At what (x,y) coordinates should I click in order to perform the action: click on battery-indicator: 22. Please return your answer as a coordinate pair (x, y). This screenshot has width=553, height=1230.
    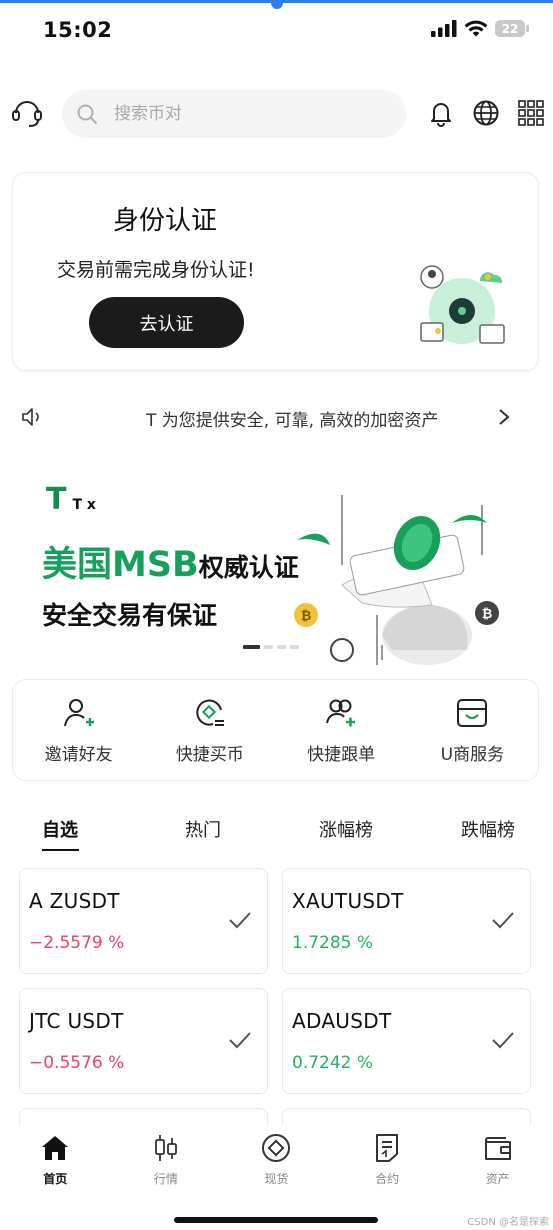
    Looking at the image, I should click on (512, 28).